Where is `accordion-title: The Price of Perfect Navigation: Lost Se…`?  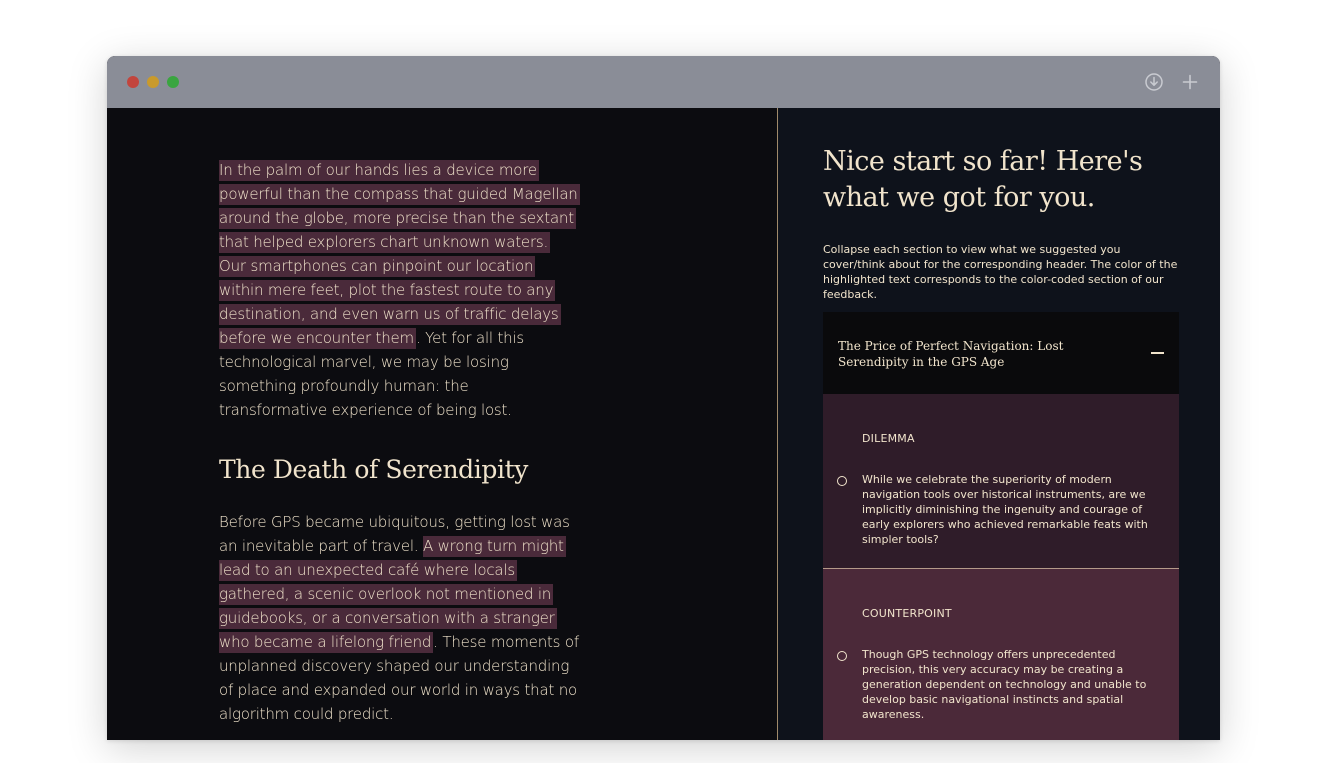 accordion-title: The Price of Perfect Navigation: Lost Se… is located at coordinates (951, 354).